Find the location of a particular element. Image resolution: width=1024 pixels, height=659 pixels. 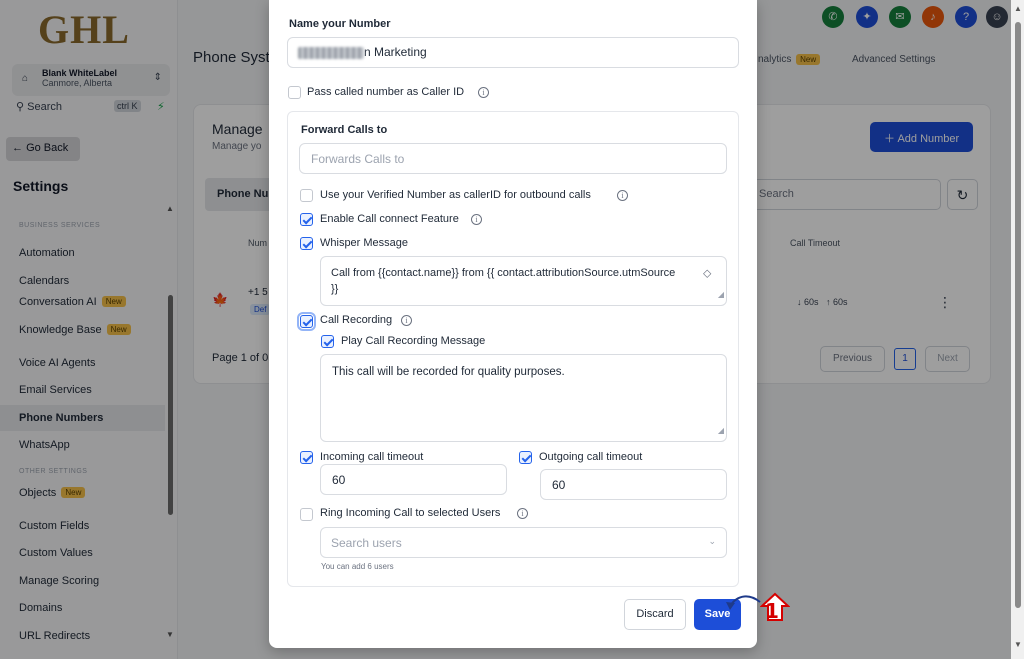

whisper-checkbox is located at coordinates (306, 243).